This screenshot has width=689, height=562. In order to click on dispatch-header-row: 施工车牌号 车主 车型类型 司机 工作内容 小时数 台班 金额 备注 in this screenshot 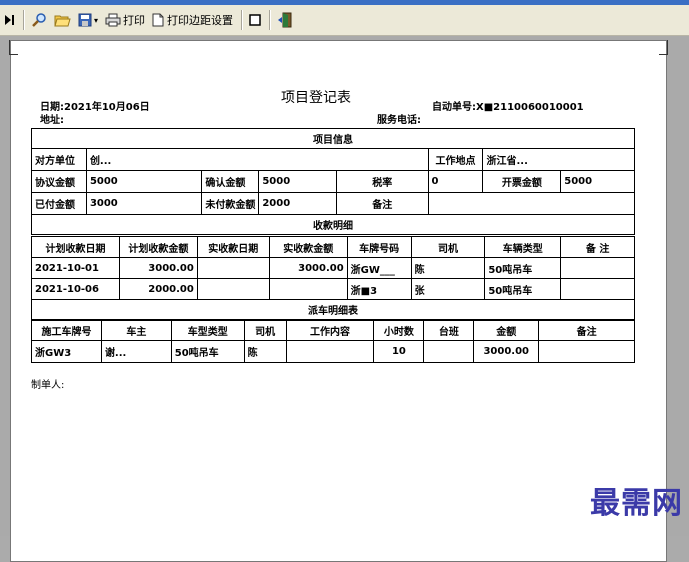, I will do `click(333, 330)`.